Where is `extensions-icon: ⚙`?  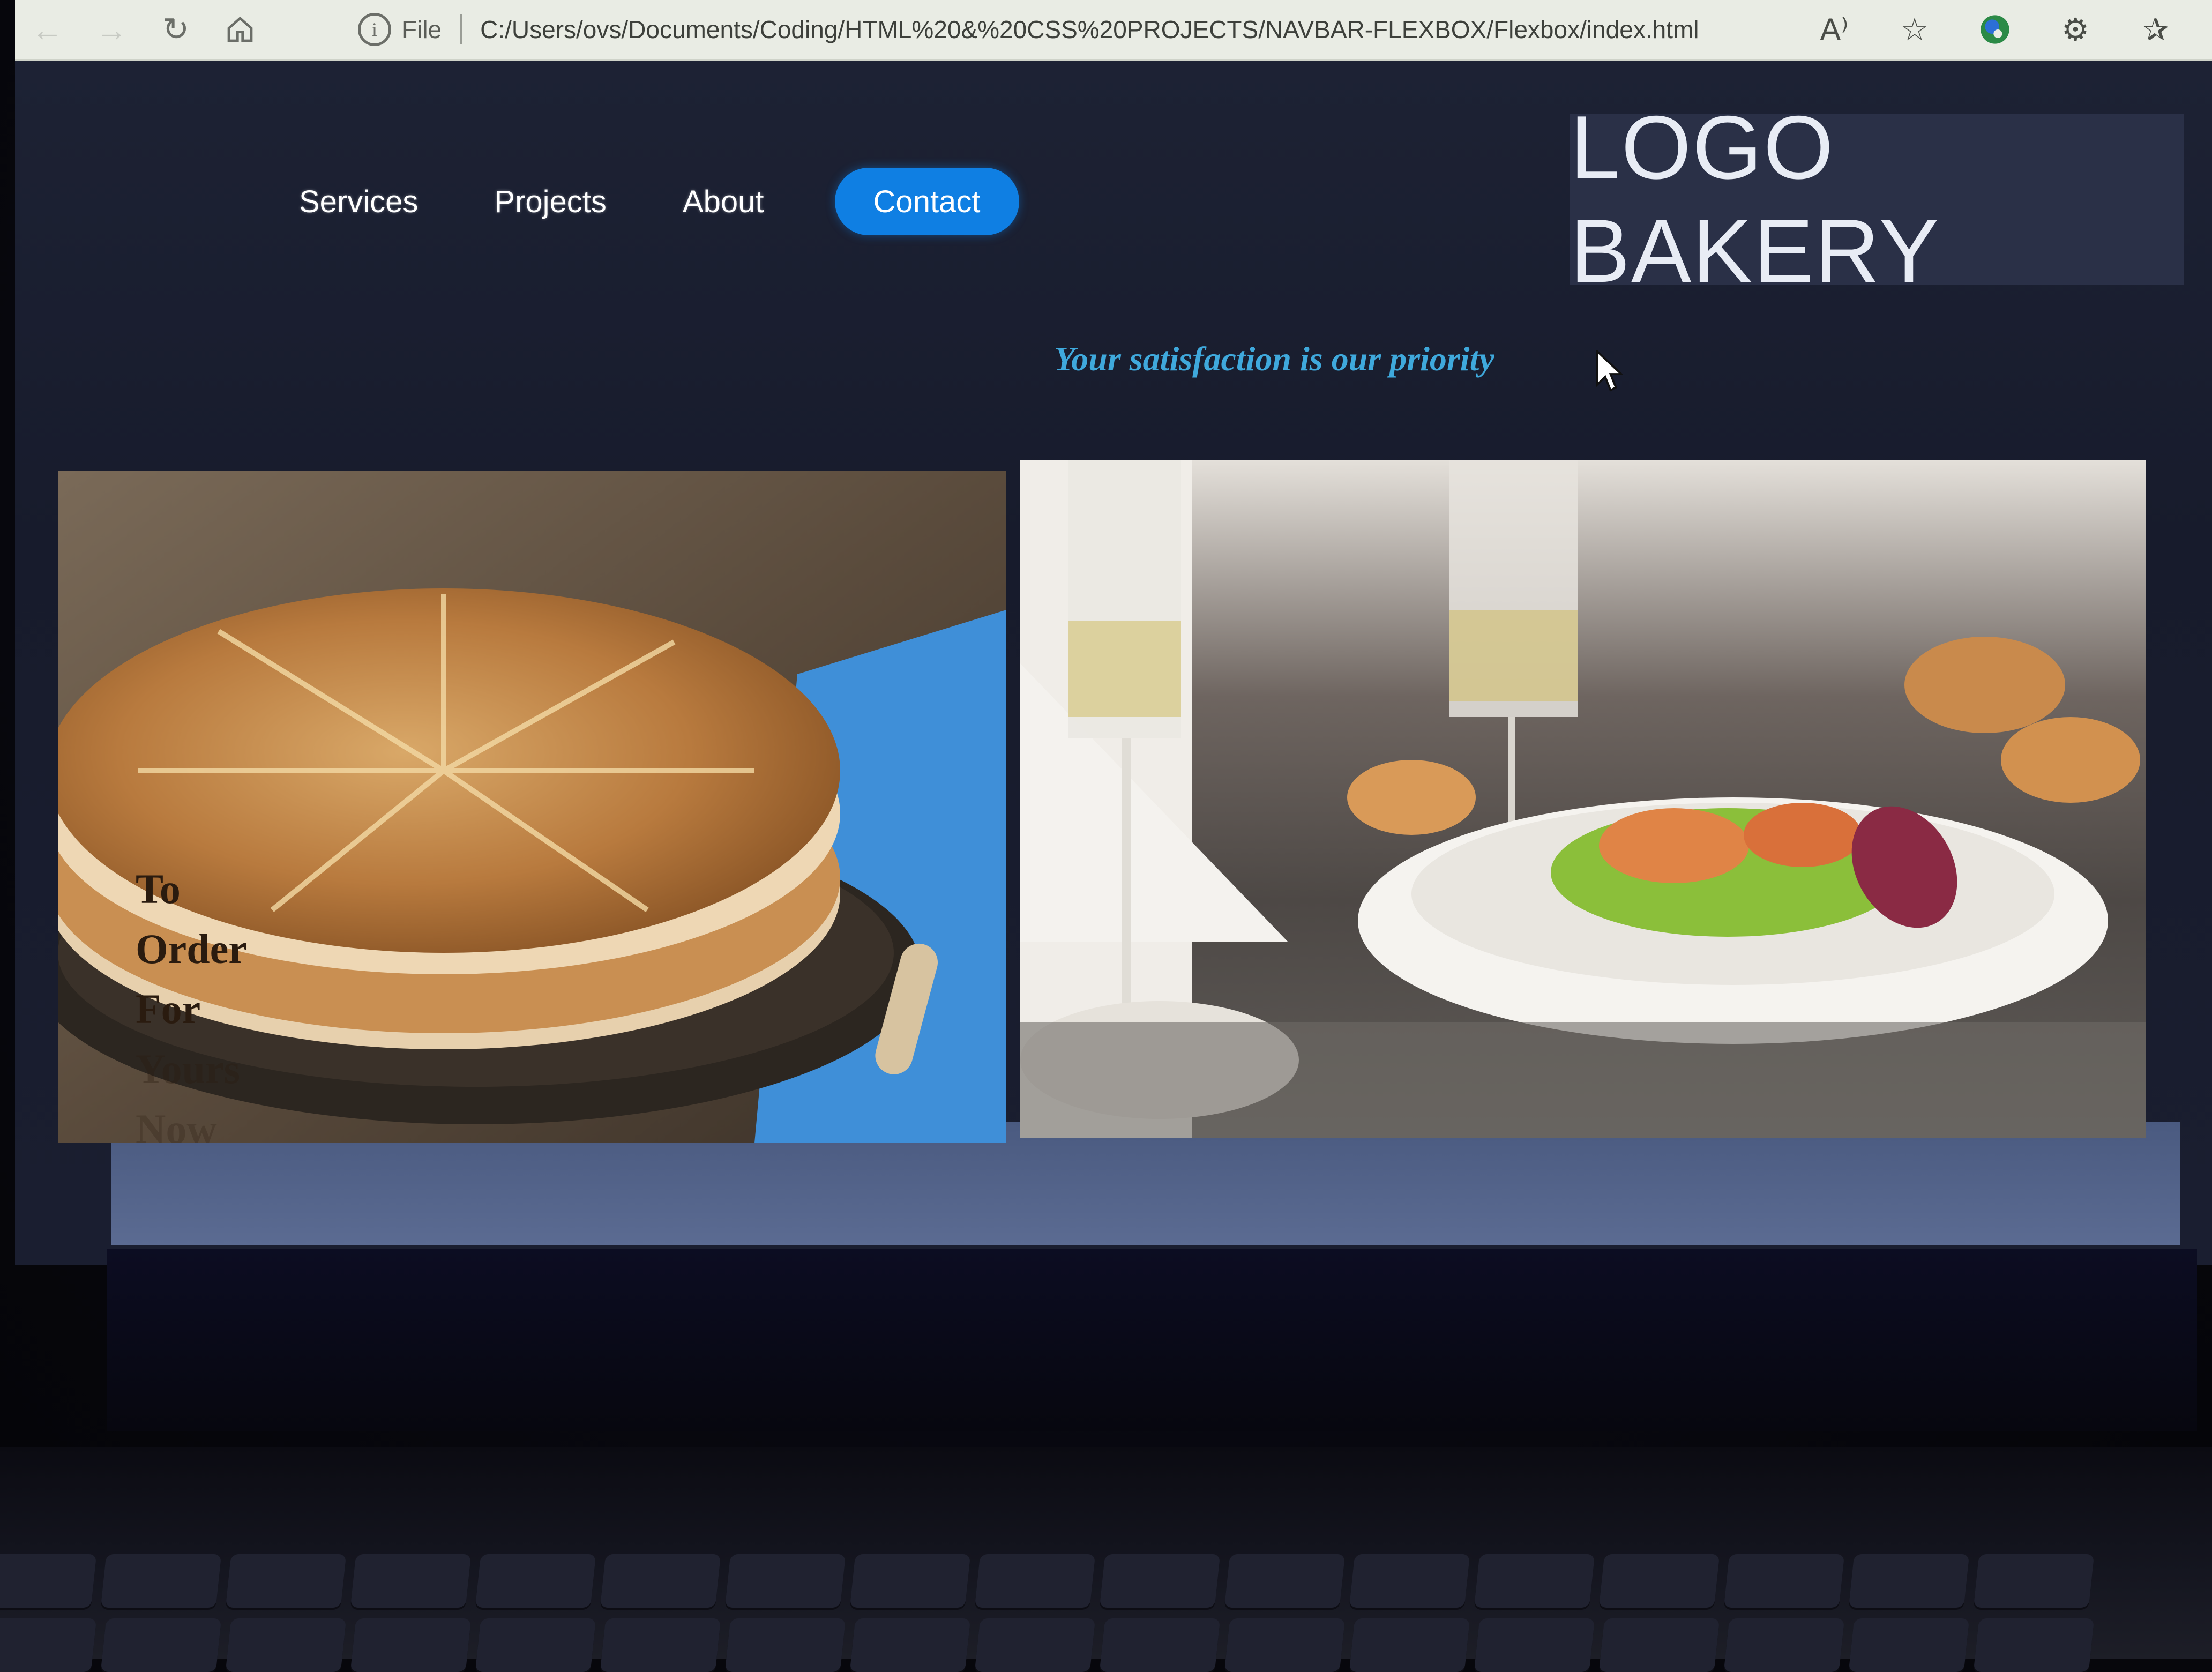
extensions-icon: ⚙ is located at coordinates (2075, 29).